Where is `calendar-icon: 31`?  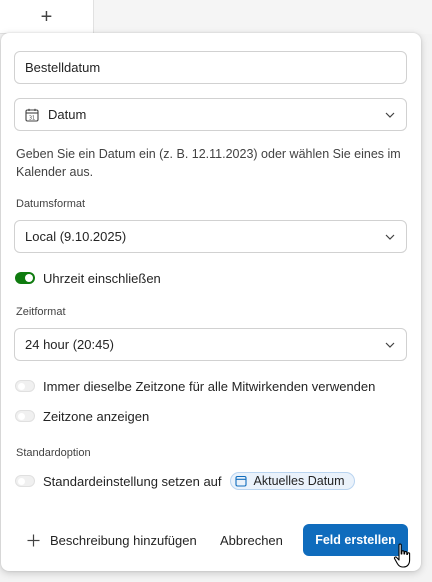 calendar-icon: 31 is located at coordinates (32, 115).